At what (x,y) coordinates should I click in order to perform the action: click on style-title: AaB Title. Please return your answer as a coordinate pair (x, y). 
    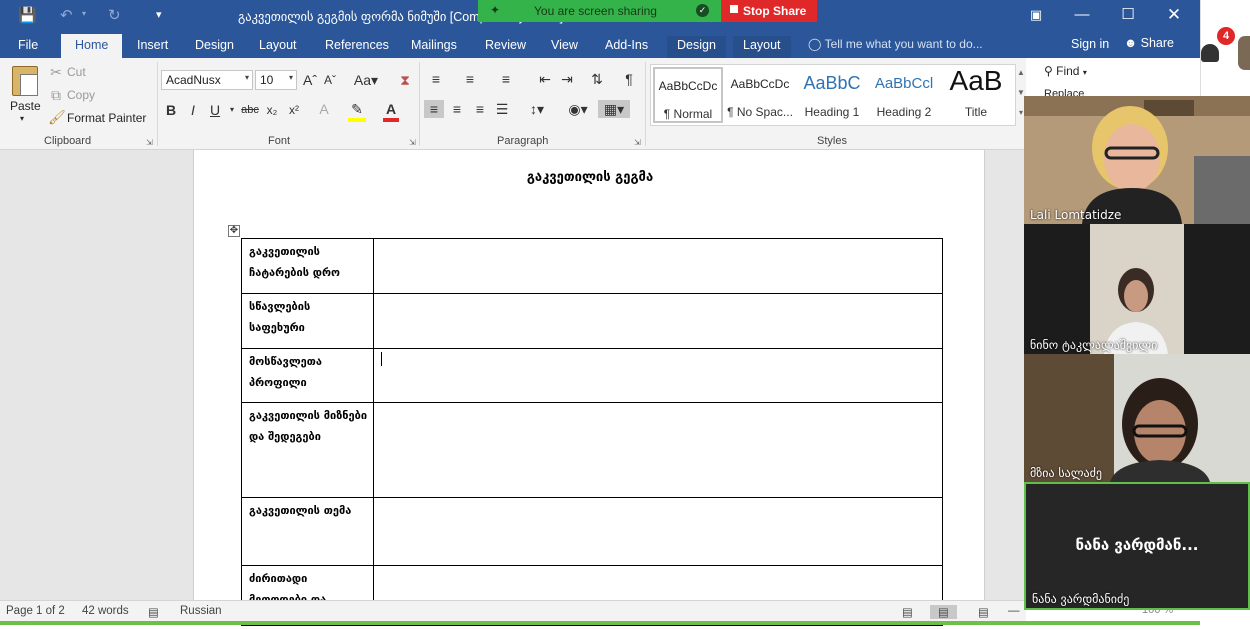
    Looking at the image, I should click on (976, 94).